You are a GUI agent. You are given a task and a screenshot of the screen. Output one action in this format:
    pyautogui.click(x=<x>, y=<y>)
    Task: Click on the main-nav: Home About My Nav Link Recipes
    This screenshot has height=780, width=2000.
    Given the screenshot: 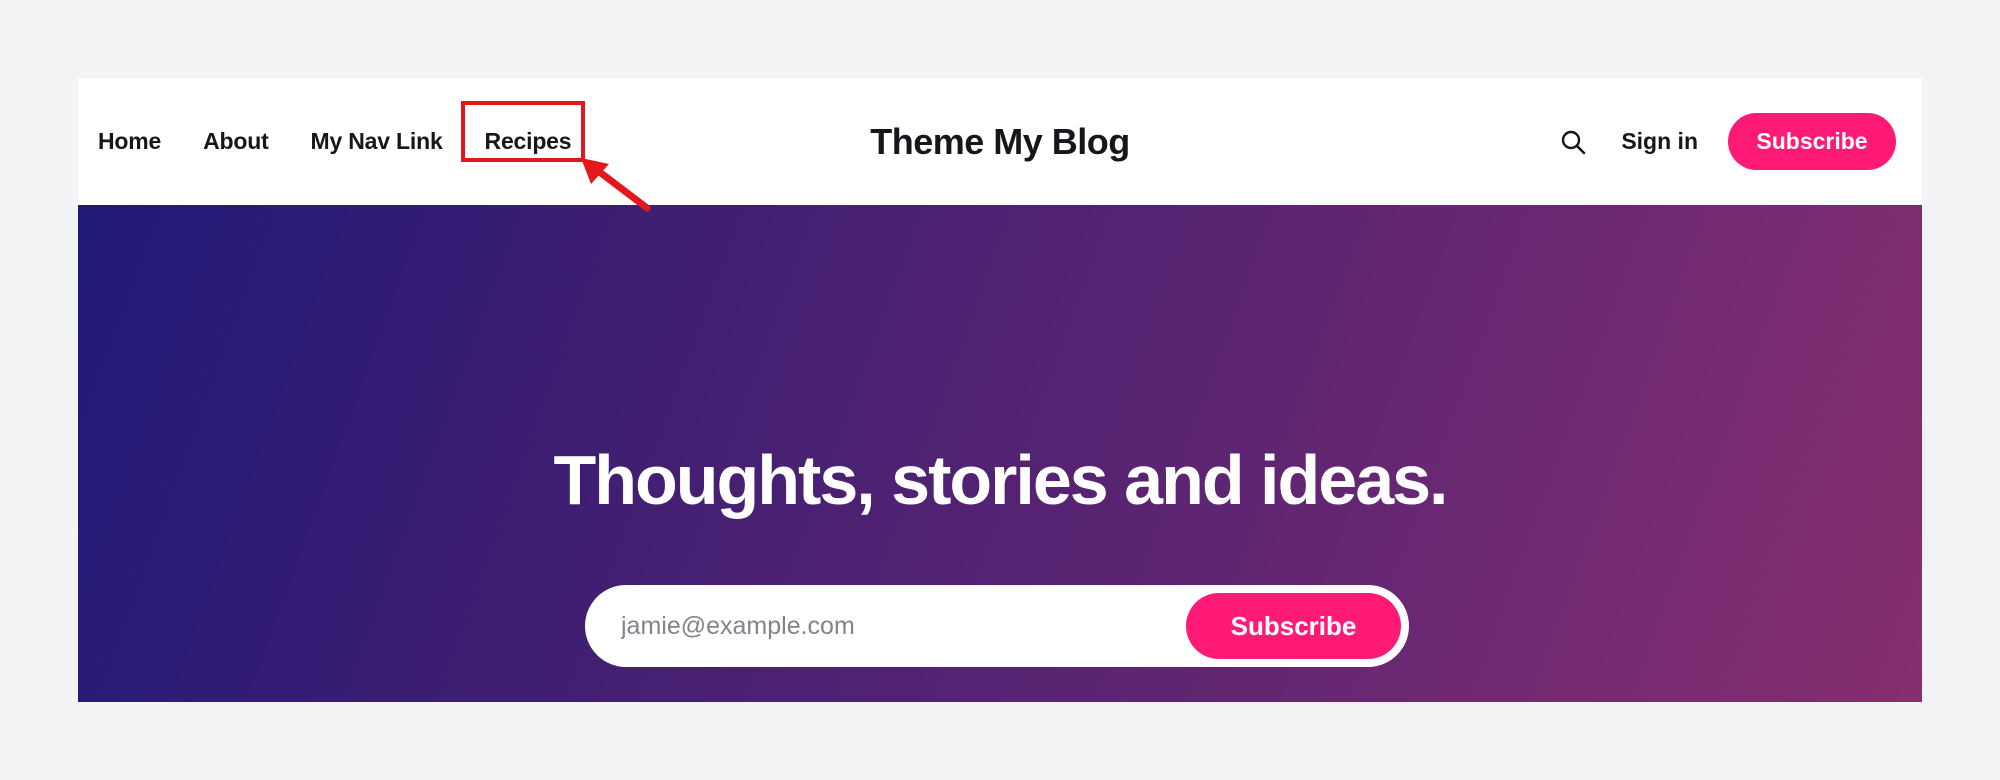 What is the action you would take?
    pyautogui.click(x=335, y=141)
    